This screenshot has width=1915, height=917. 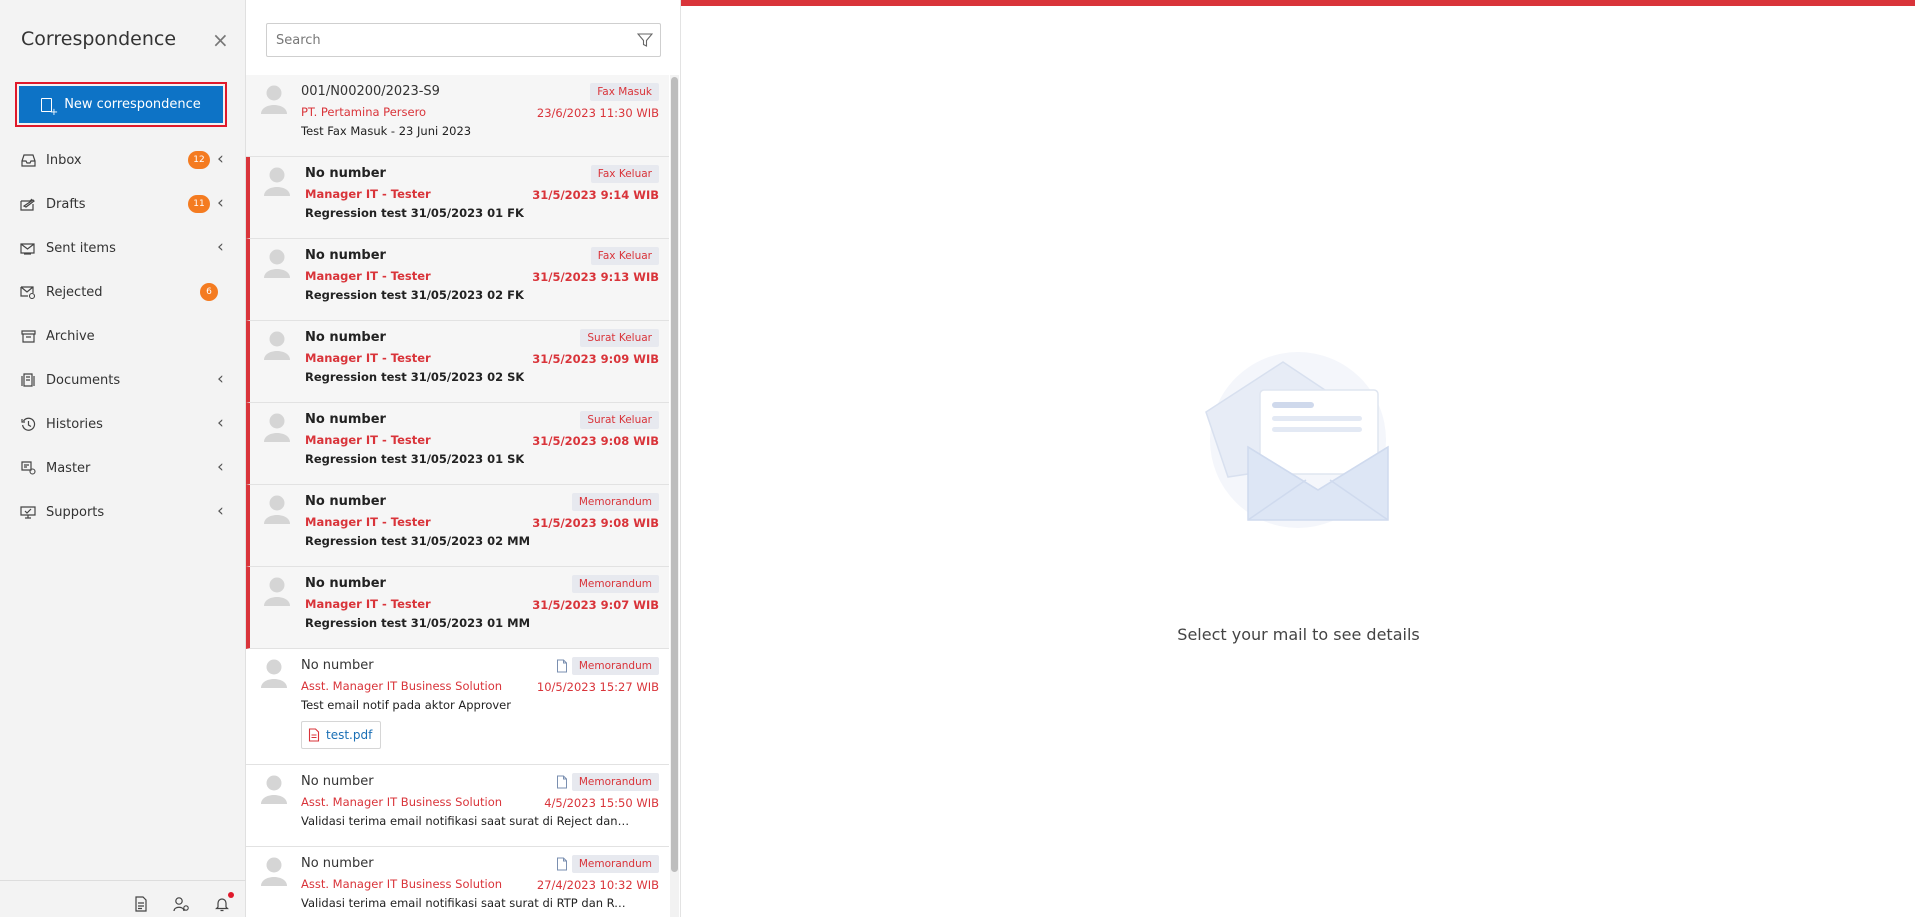 I want to click on sent-icon, so click(x=28, y=248).